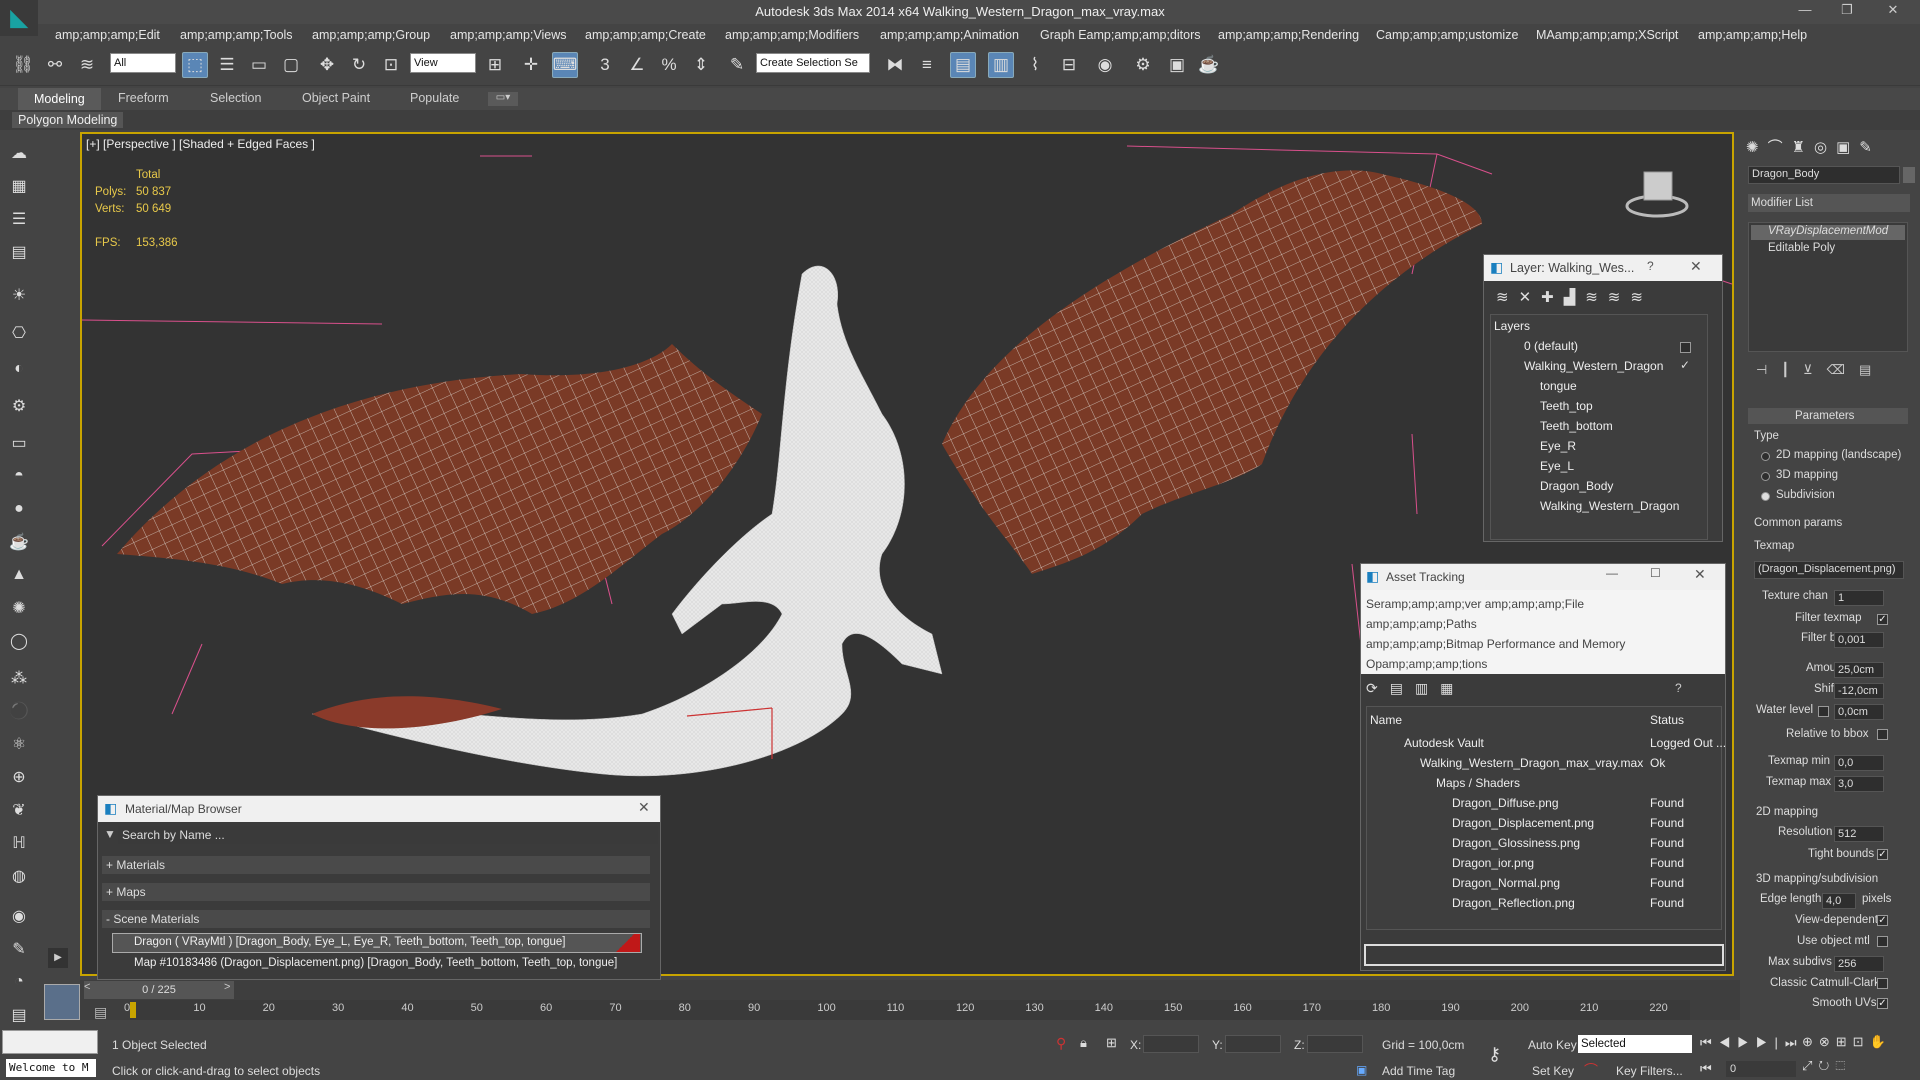 This screenshot has width=1920, height=1080. What do you see at coordinates (1859, 691) in the screenshot?
I see `shift-spinner: -12,0cm` at bounding box center [1859, 691].